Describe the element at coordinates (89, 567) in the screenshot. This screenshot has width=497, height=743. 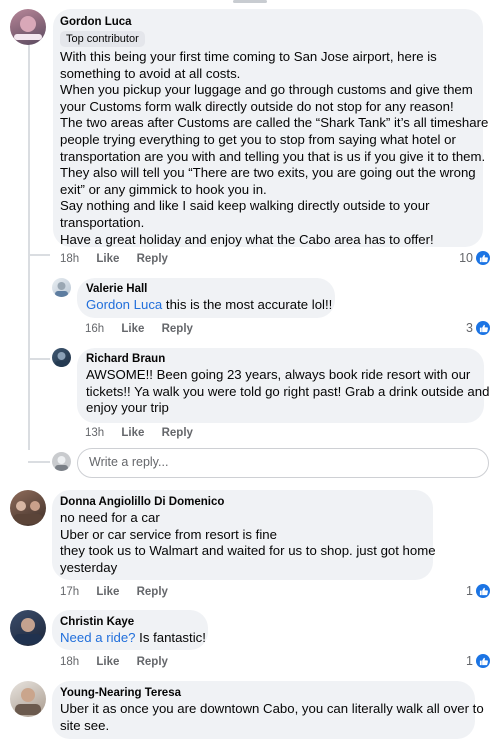
I see `comment-line: yesterday` at that location.